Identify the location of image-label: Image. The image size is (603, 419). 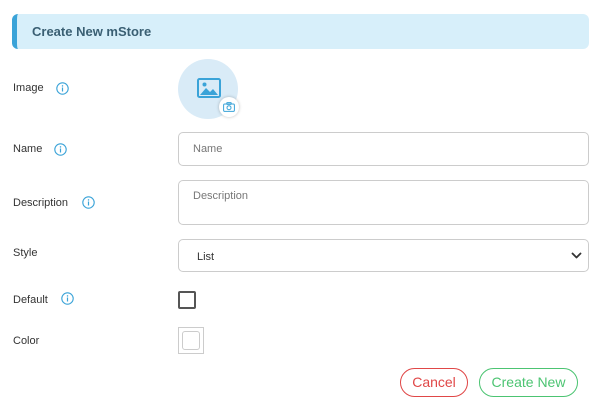
(28, 88).